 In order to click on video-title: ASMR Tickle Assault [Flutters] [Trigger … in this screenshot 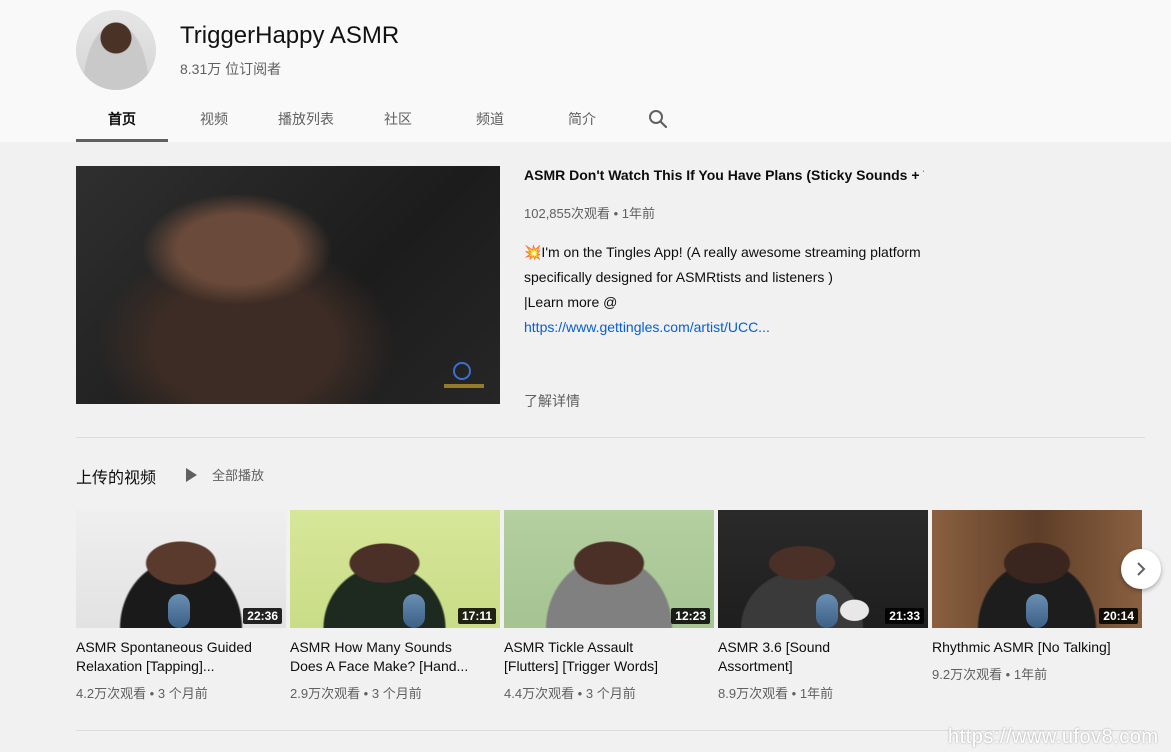, I will do `click(604, 657)`.